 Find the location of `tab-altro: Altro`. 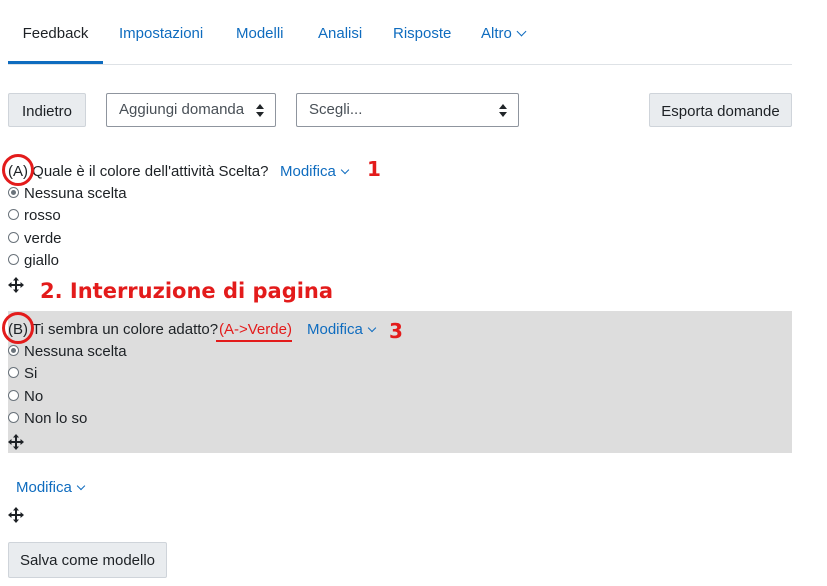

tab-altro: Altro is located at coordinates (504, 35).